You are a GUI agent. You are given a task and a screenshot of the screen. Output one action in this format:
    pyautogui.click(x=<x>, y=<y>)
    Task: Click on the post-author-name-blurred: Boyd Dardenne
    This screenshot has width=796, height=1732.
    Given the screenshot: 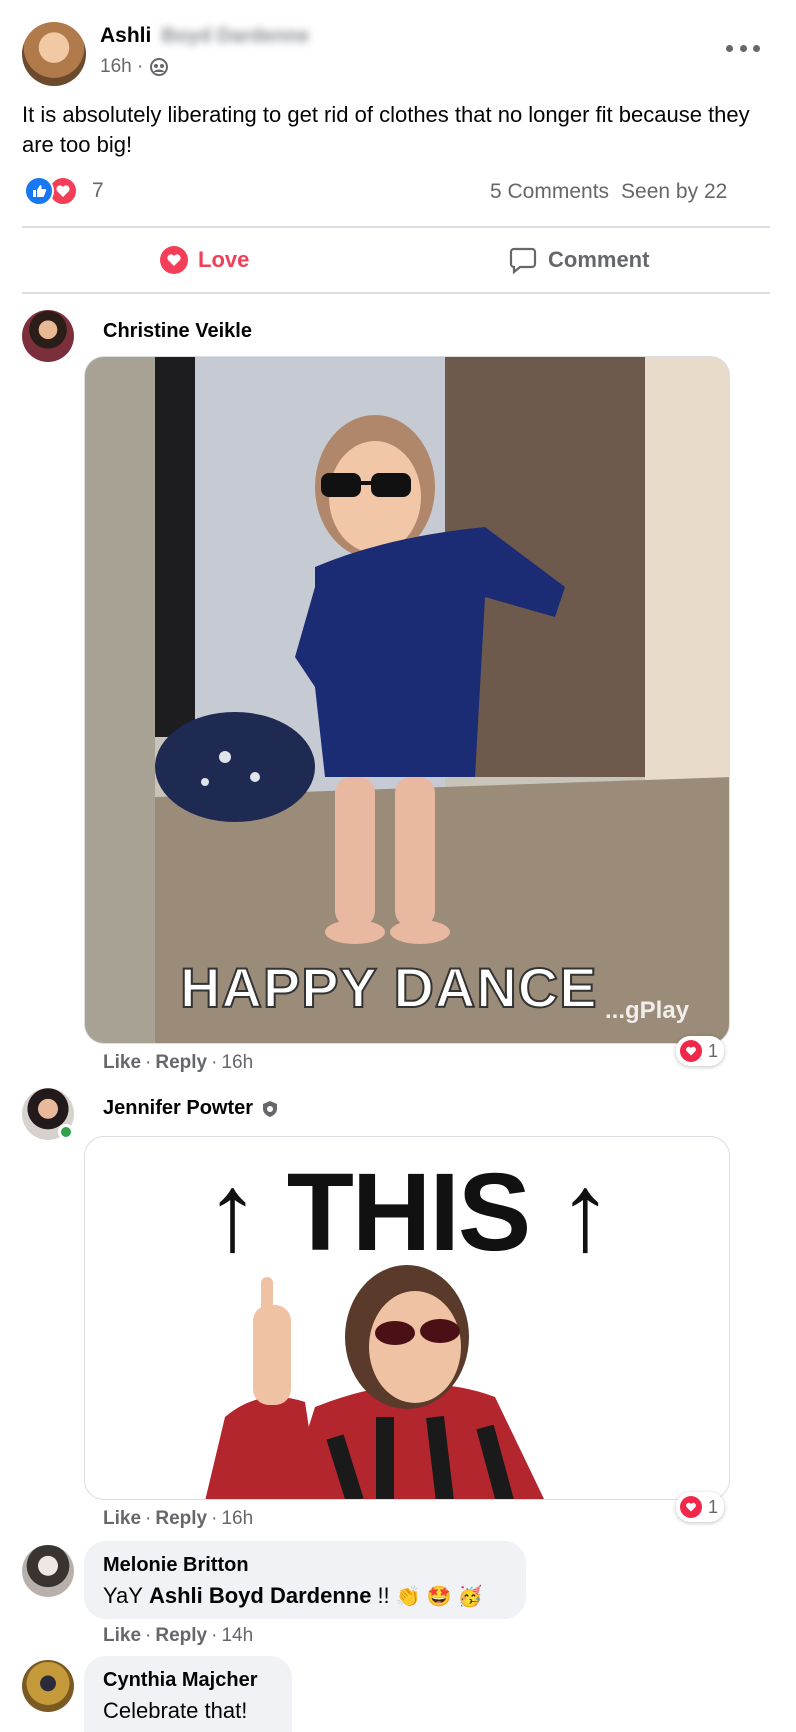 What is the action you would take?
    pyautogui.click(x=235, y=35)
    